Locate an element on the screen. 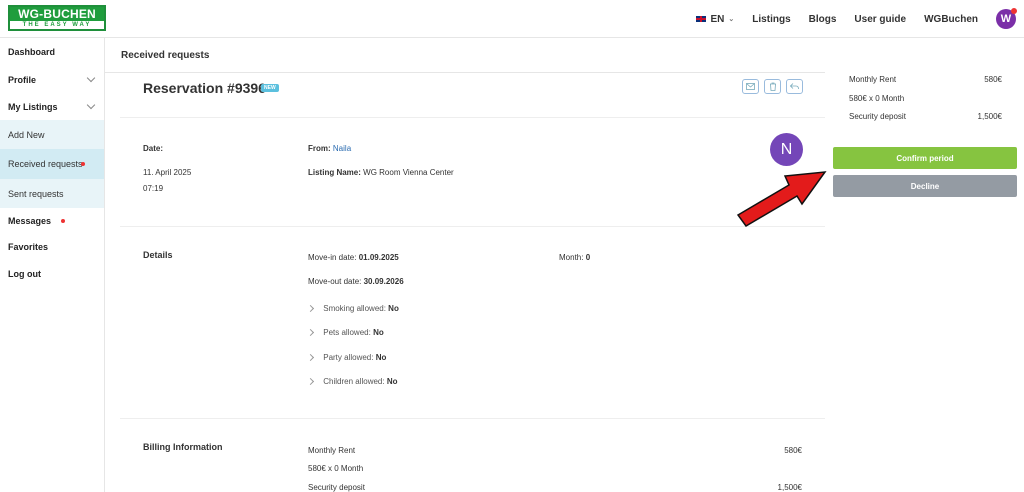  nav-account: WGBuchen is located at coordinates (951, 19).